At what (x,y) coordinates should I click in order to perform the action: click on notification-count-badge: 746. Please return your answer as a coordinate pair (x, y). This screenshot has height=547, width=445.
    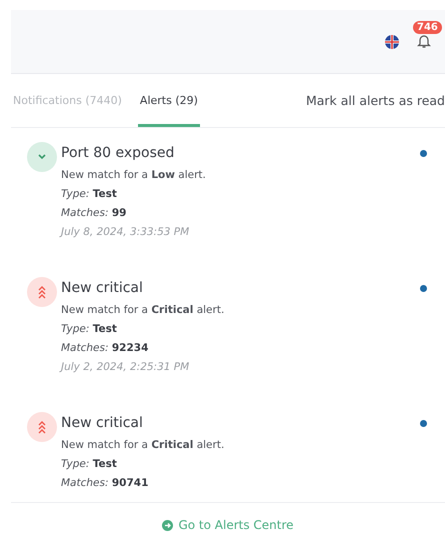
    Looking at the image, I should click on (427, 27).